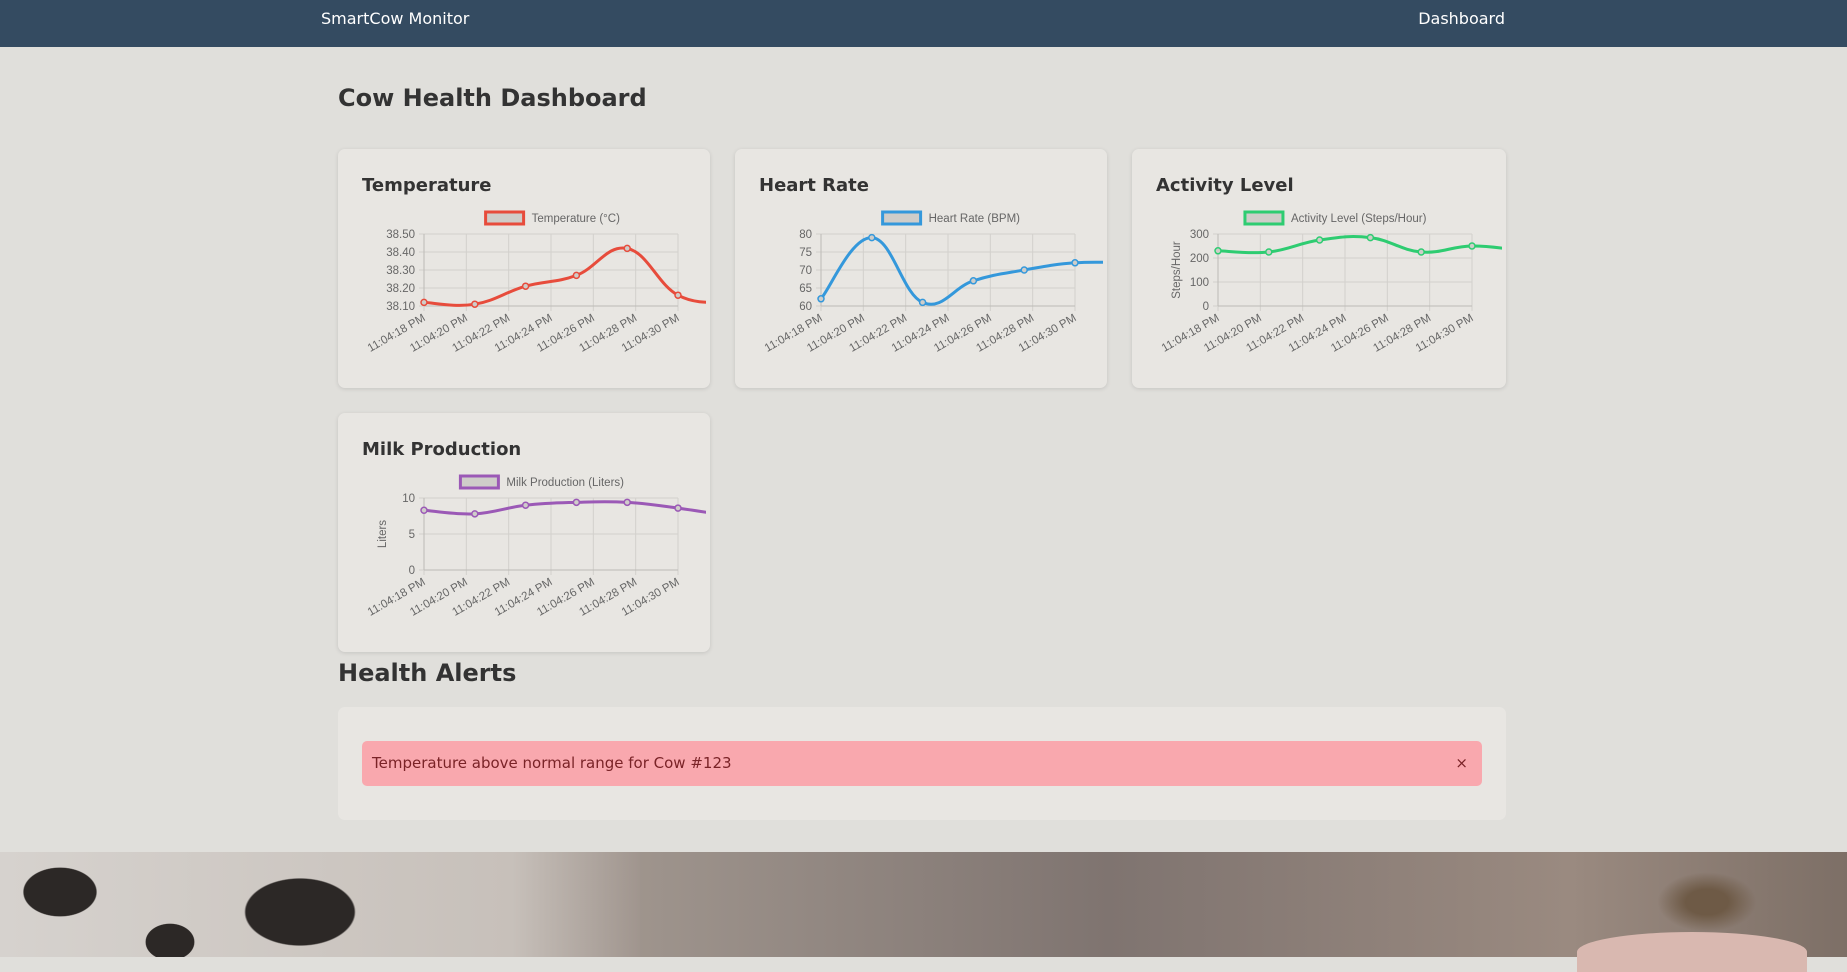 Image resolution: width=1847 pixels, height=972 pixels. What do you see at coordinates (412, 535) in the screenshot?
I see `y-tick-label: 5` at bounding box center [412, 535].